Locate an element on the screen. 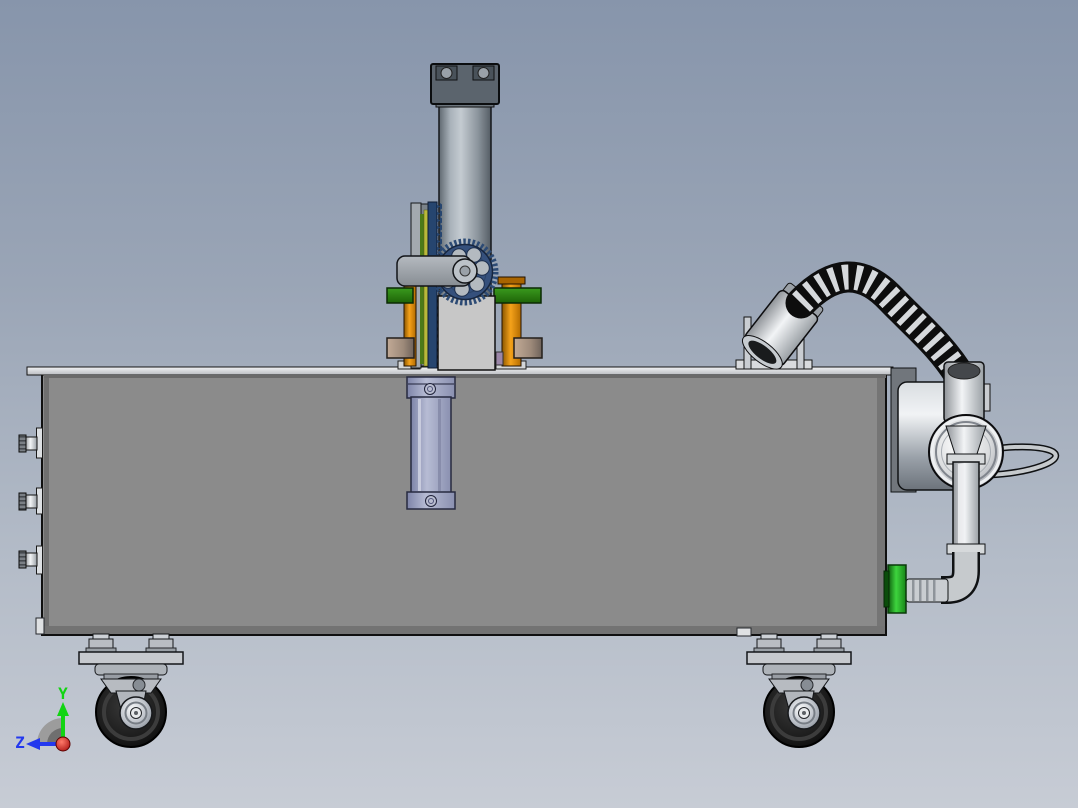 The width and height of the screenshot is (1078, 808). purple-spacer is located at coordinates (499, 358).